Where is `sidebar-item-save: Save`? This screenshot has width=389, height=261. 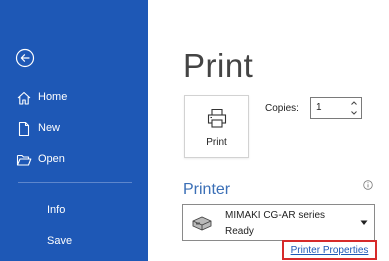
sidebar-item-save: Save is located at coordinates (74, 242).